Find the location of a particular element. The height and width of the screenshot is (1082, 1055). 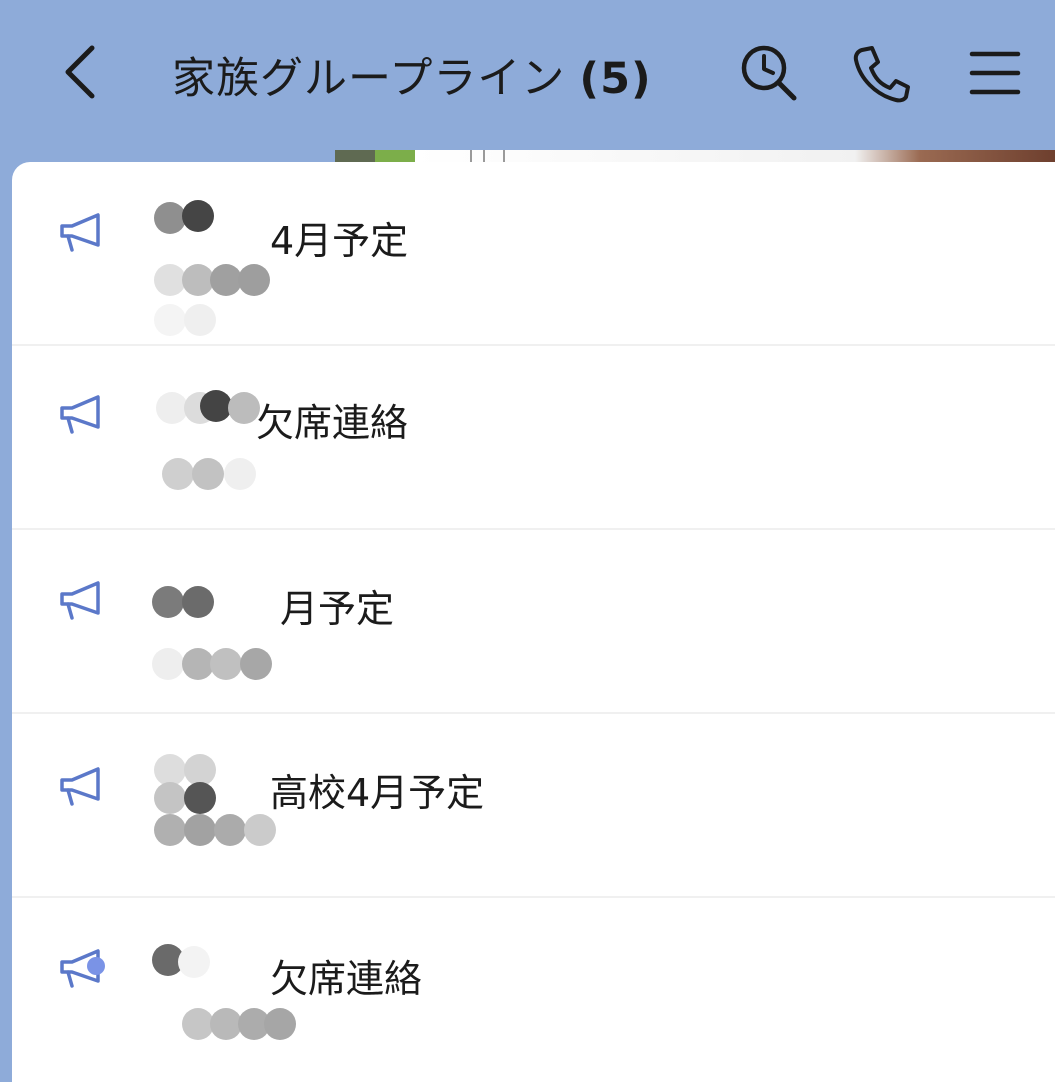

announcement-title: 高校4月予定 is located at coordinates (377, 793).